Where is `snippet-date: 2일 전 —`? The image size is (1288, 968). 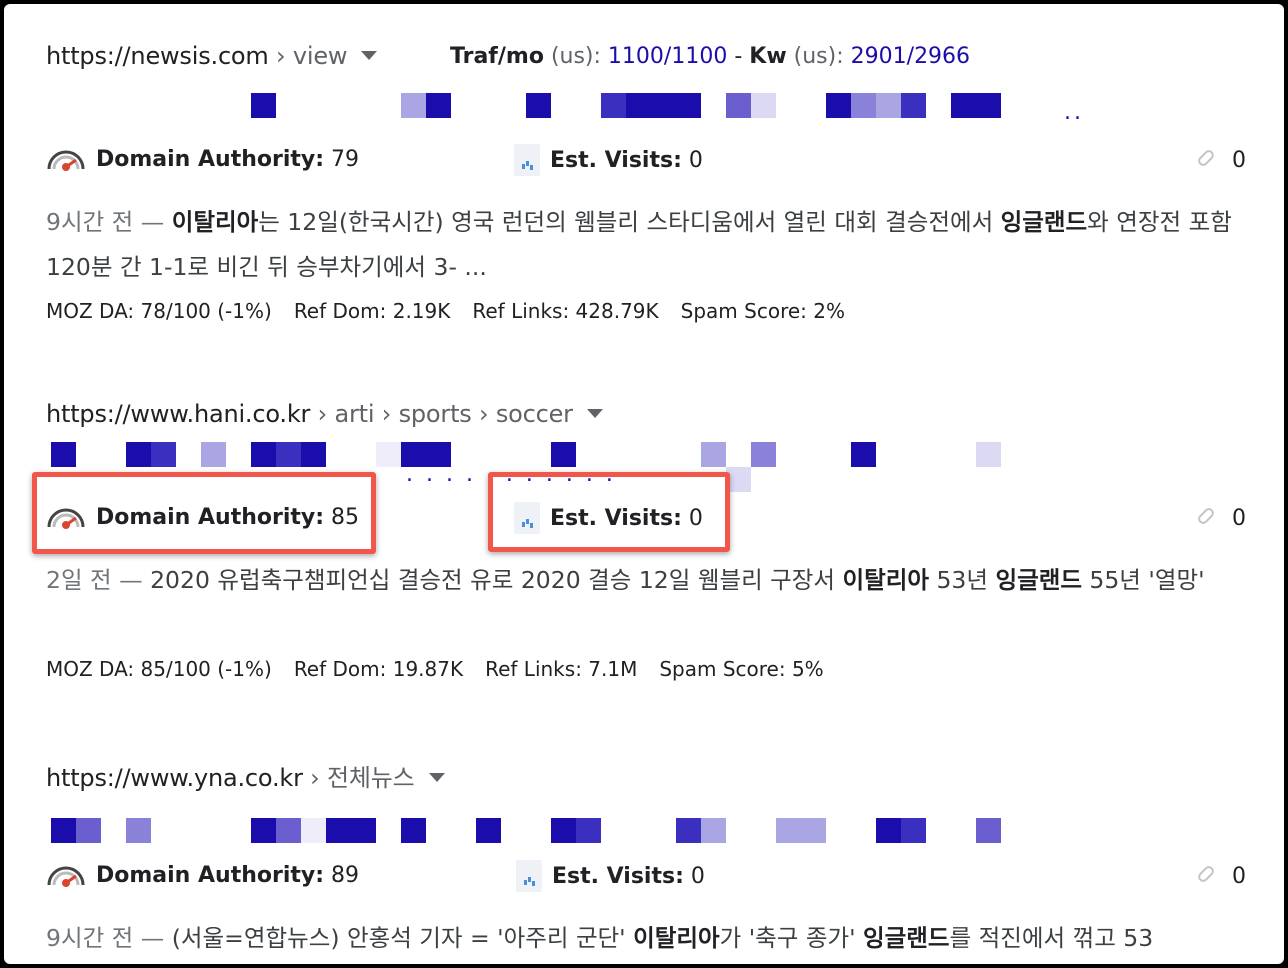 snippet-date: 2일 전 — is located at coordinates (98, 580).